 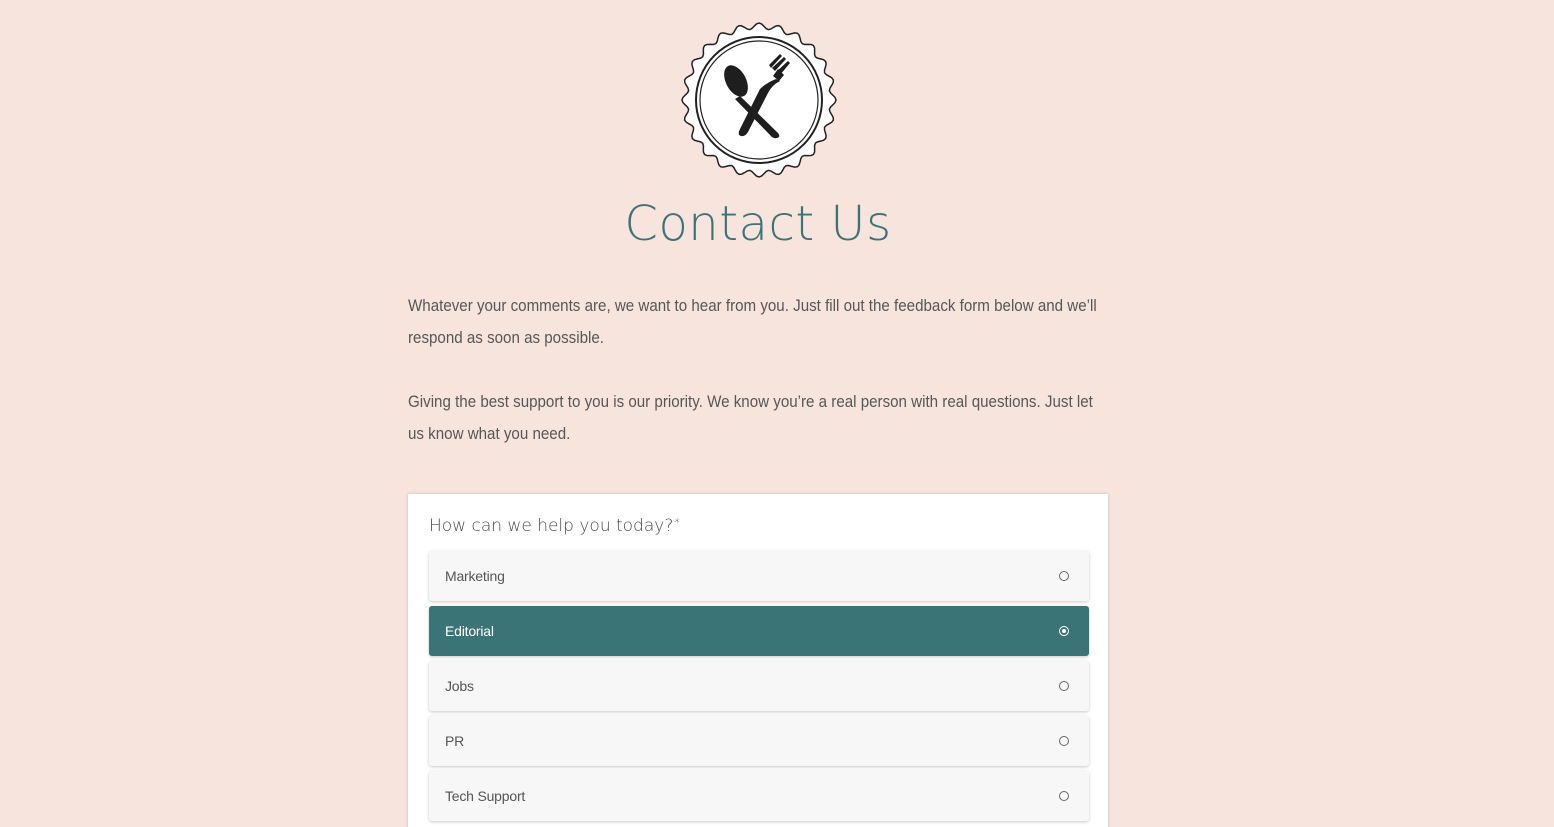 I want to click on option-jobs: Jobs, so click(x=759, y=686).